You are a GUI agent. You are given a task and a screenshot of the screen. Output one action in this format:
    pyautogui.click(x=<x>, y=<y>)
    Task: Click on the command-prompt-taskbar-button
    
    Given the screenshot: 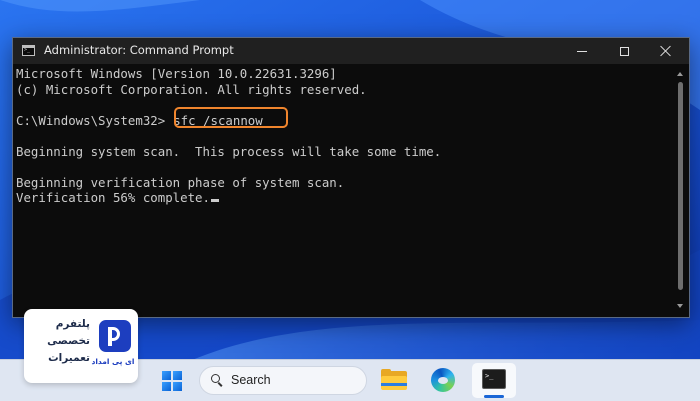 What is the action you would take?
    pyautogui.click(x=494, y=380)
    